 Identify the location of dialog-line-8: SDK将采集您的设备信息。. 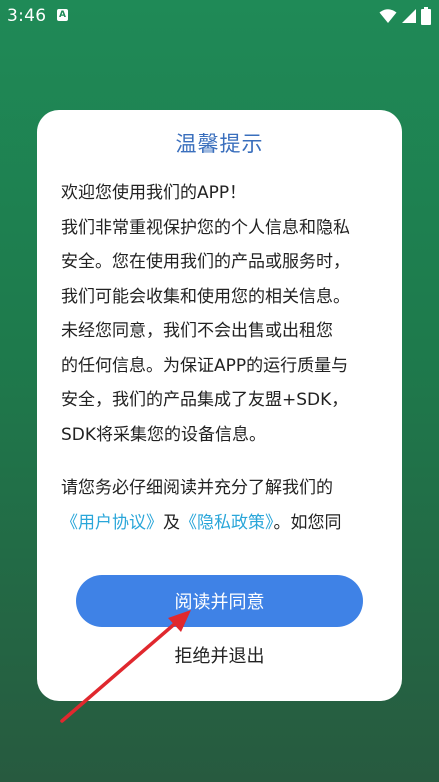
(164, 434).